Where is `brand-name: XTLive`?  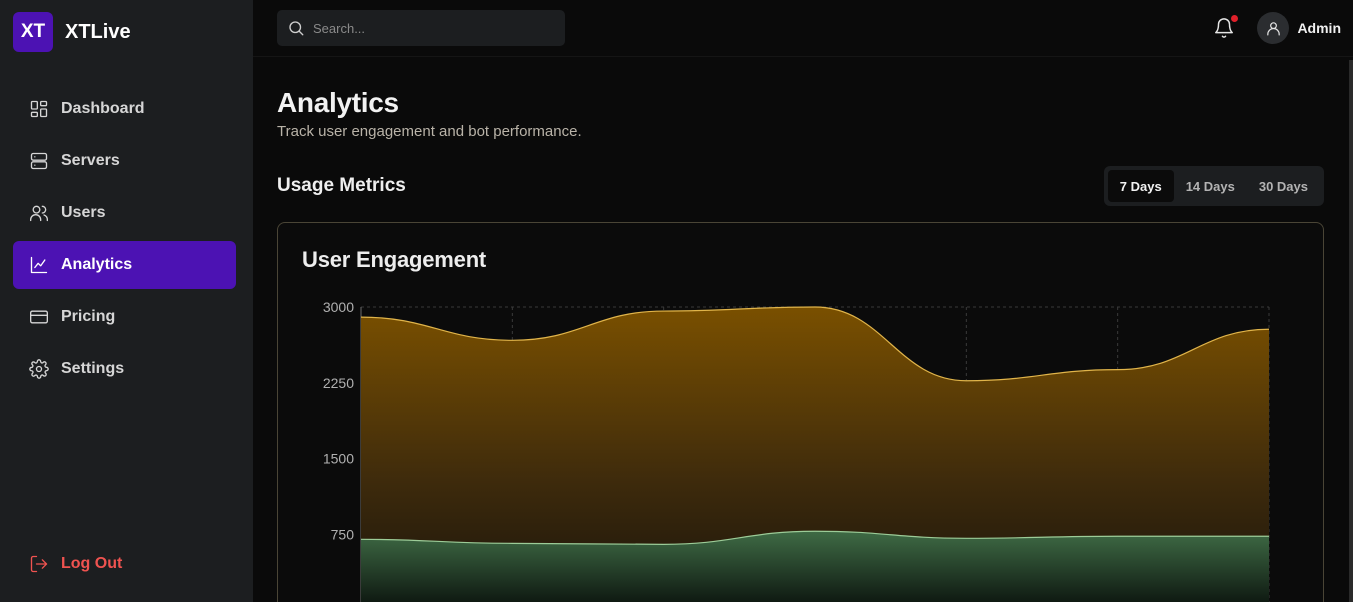
brand-name: XTLive is located at coordinates (98, 31).